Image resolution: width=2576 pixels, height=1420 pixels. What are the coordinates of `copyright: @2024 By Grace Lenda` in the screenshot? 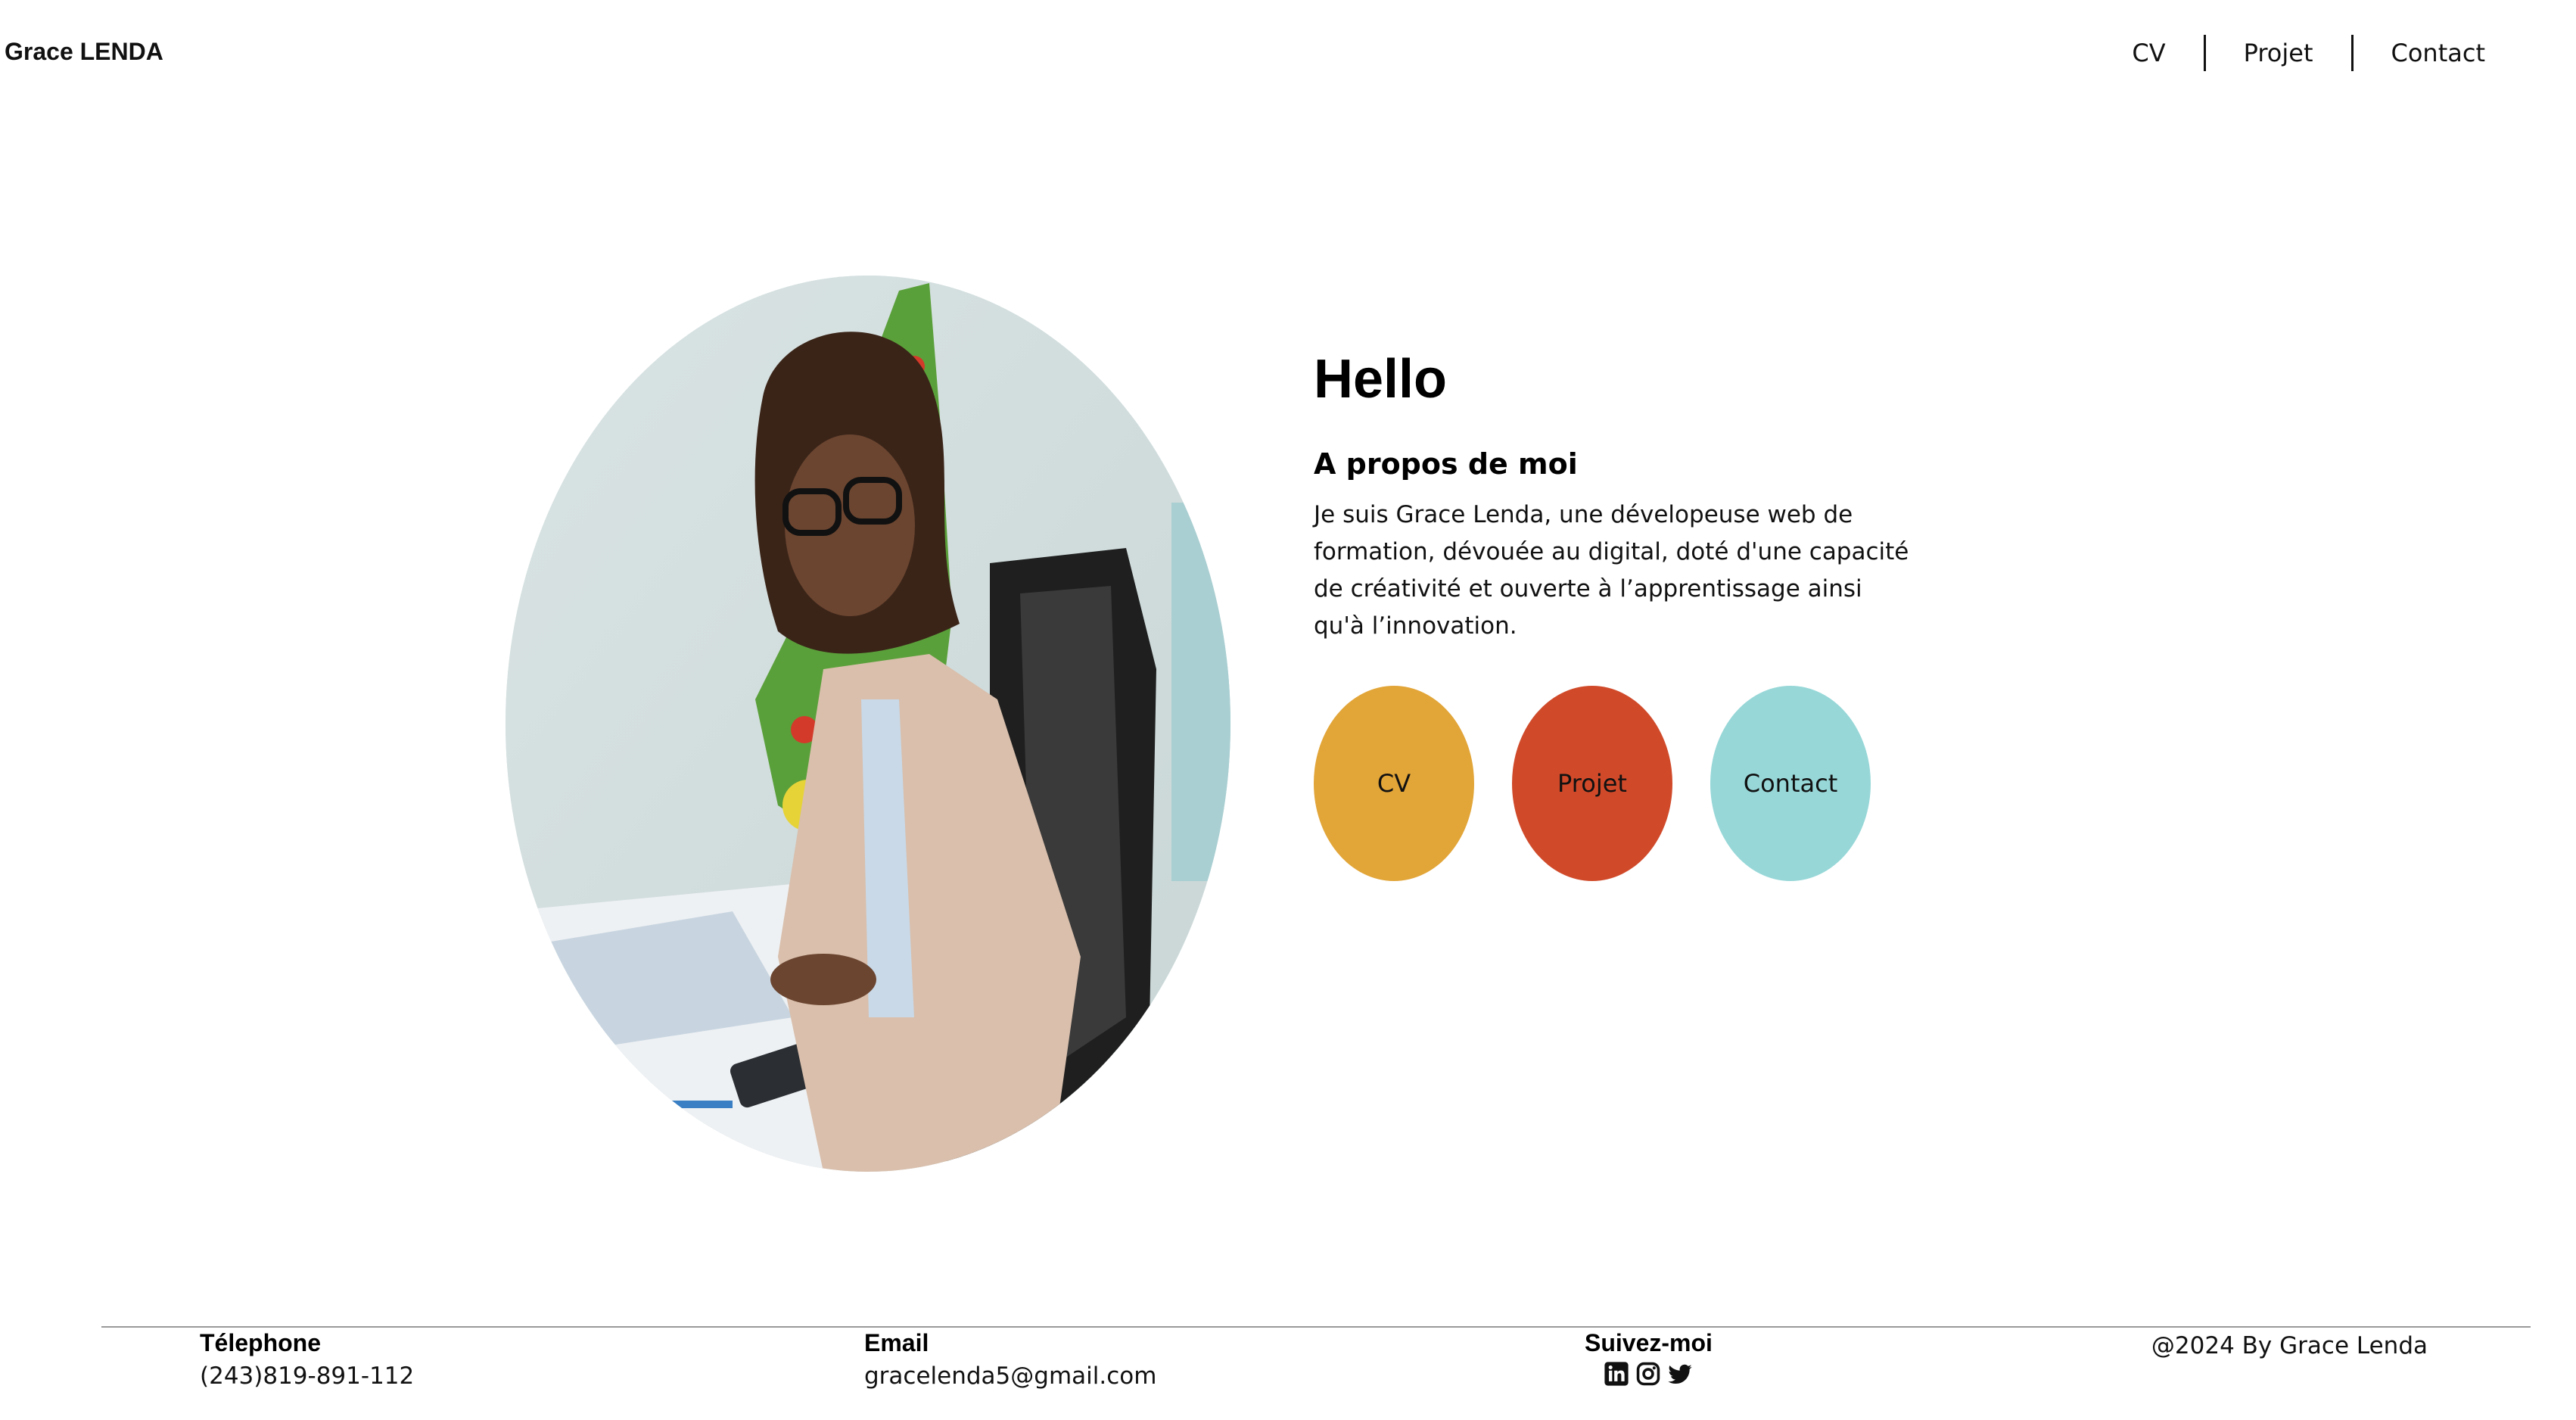 It's located at (2289, 1345).